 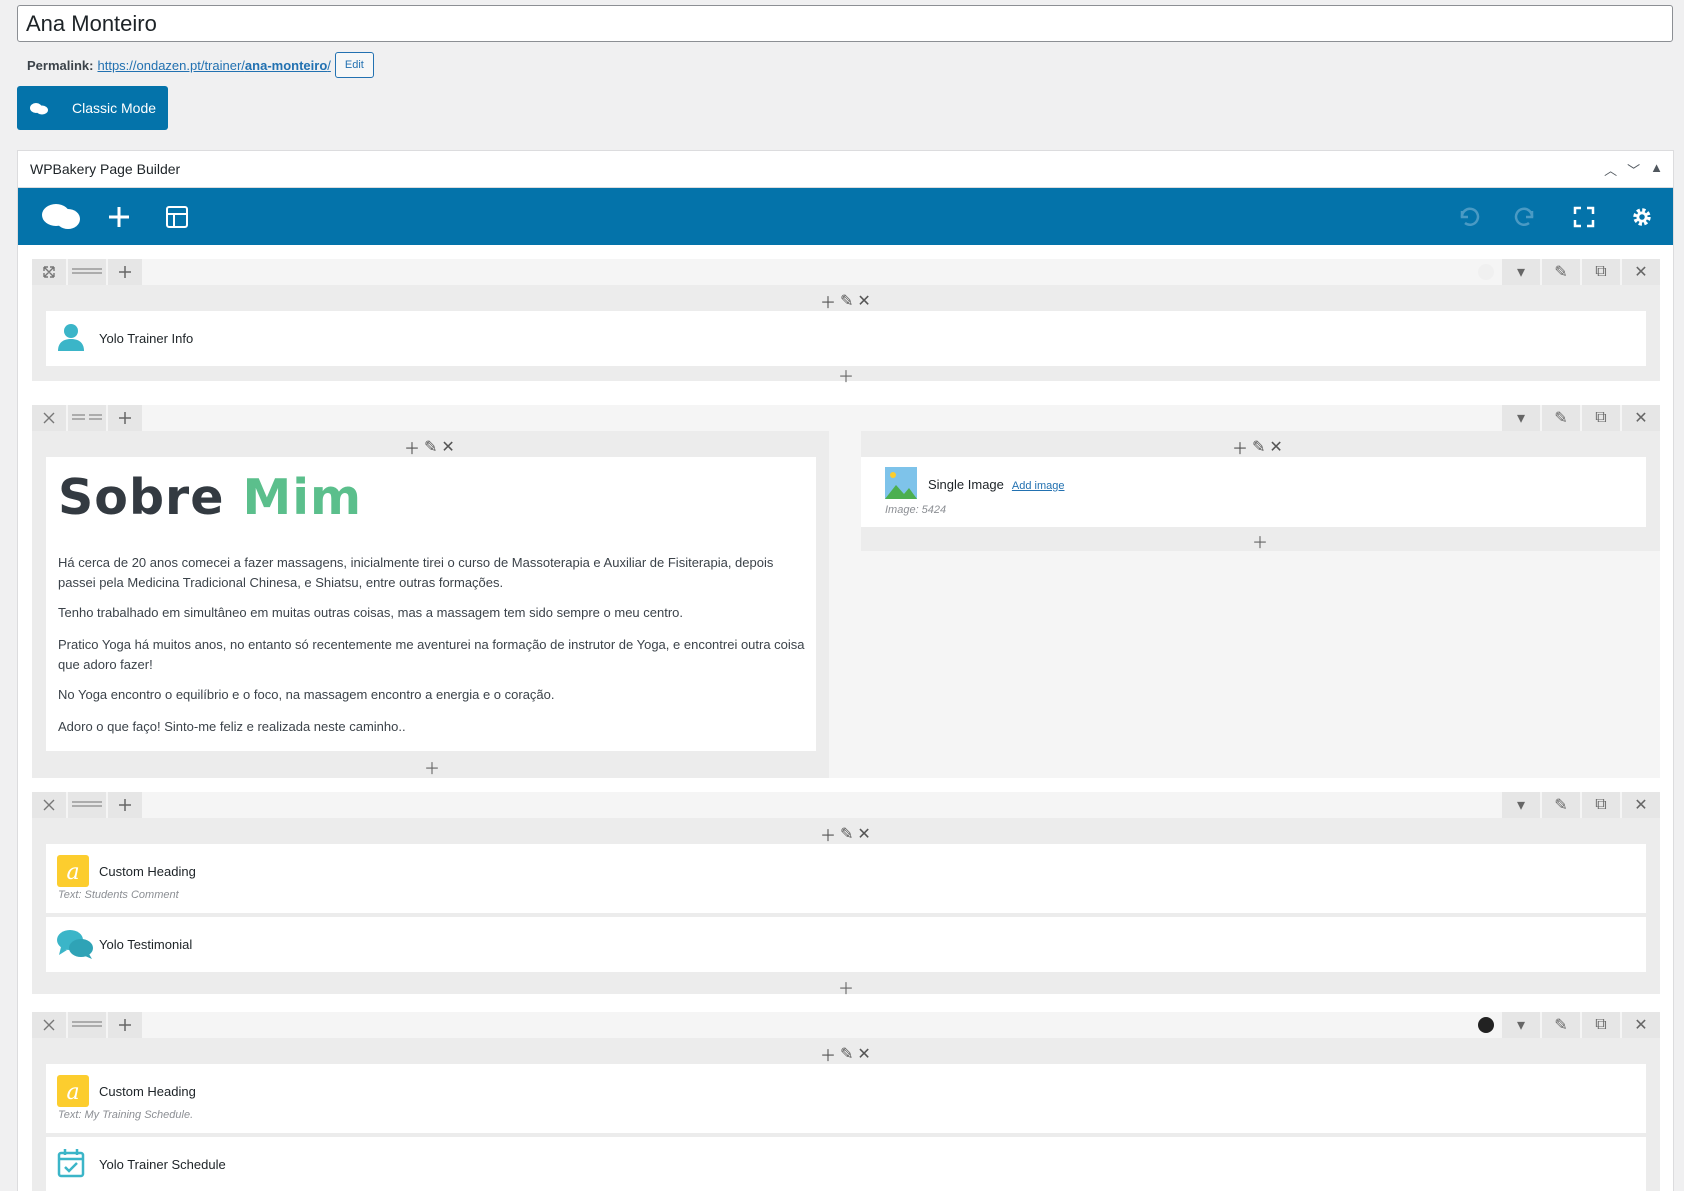 I want to click on permalink-edit-button: Edit, so click(x=354, y=65).